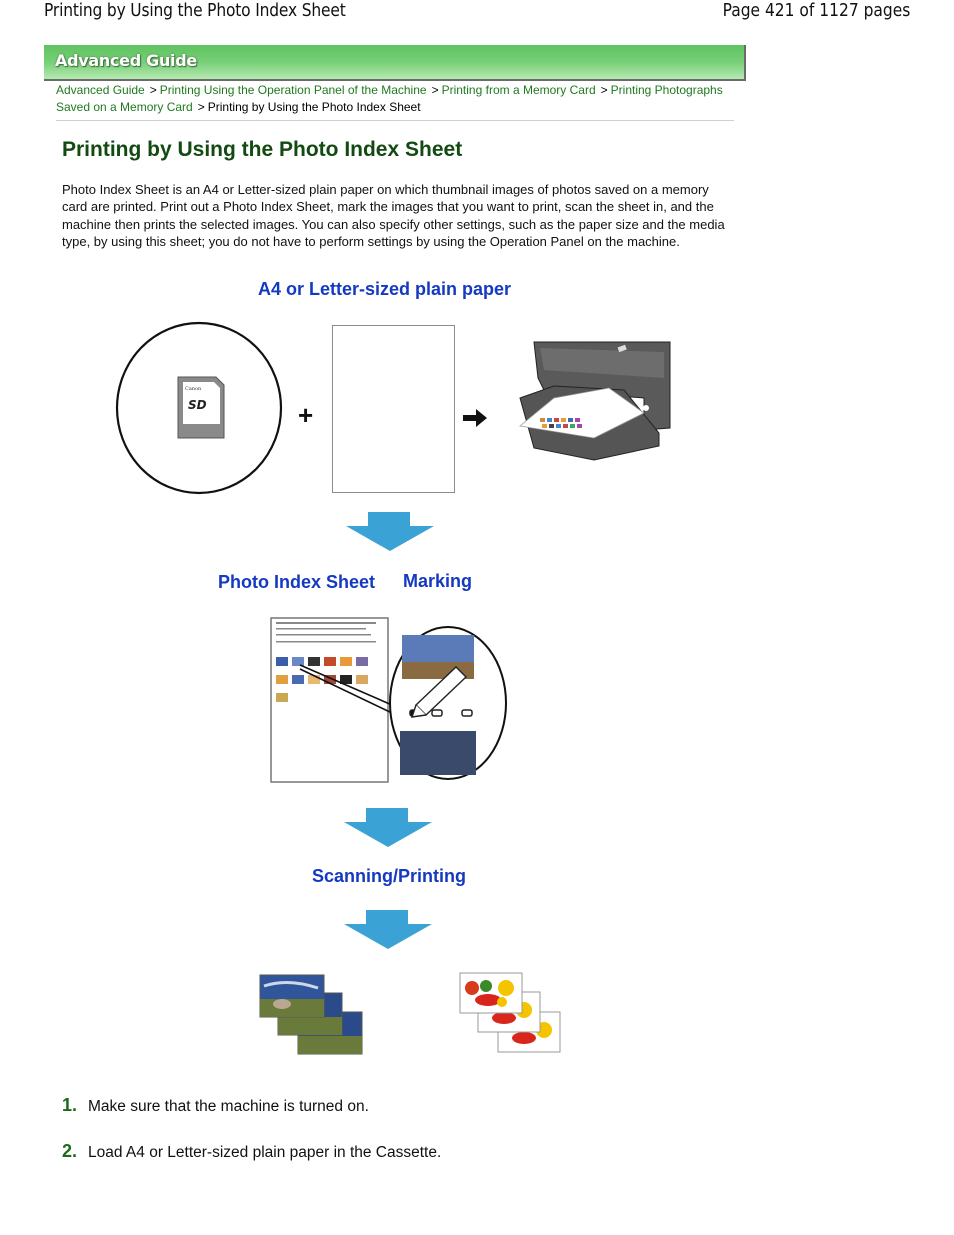 Image resolution: width=954 pixels, height=1235 pixels. Describe the element at coordinates (100, 90) in the screenshot. I see `breadcrumb-link-advanced-guide: Advanced Guide` at that location.